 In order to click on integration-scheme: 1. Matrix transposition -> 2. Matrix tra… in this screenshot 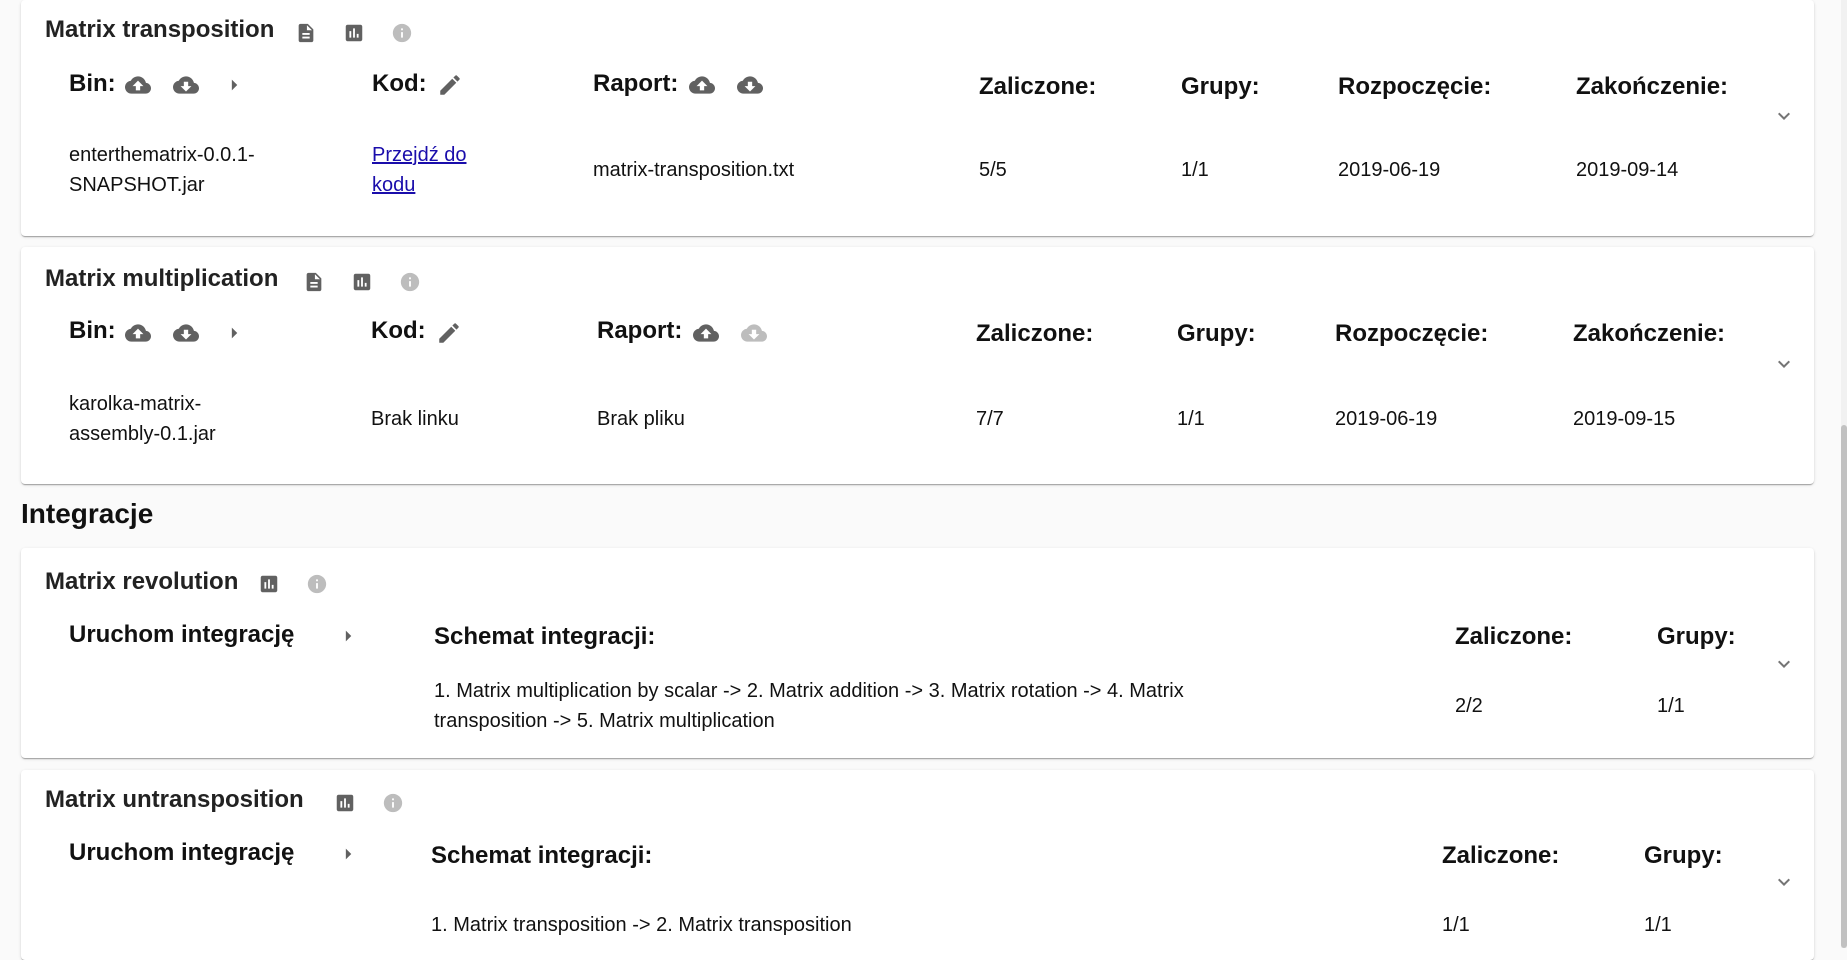, I will do `click(641, 925)`.